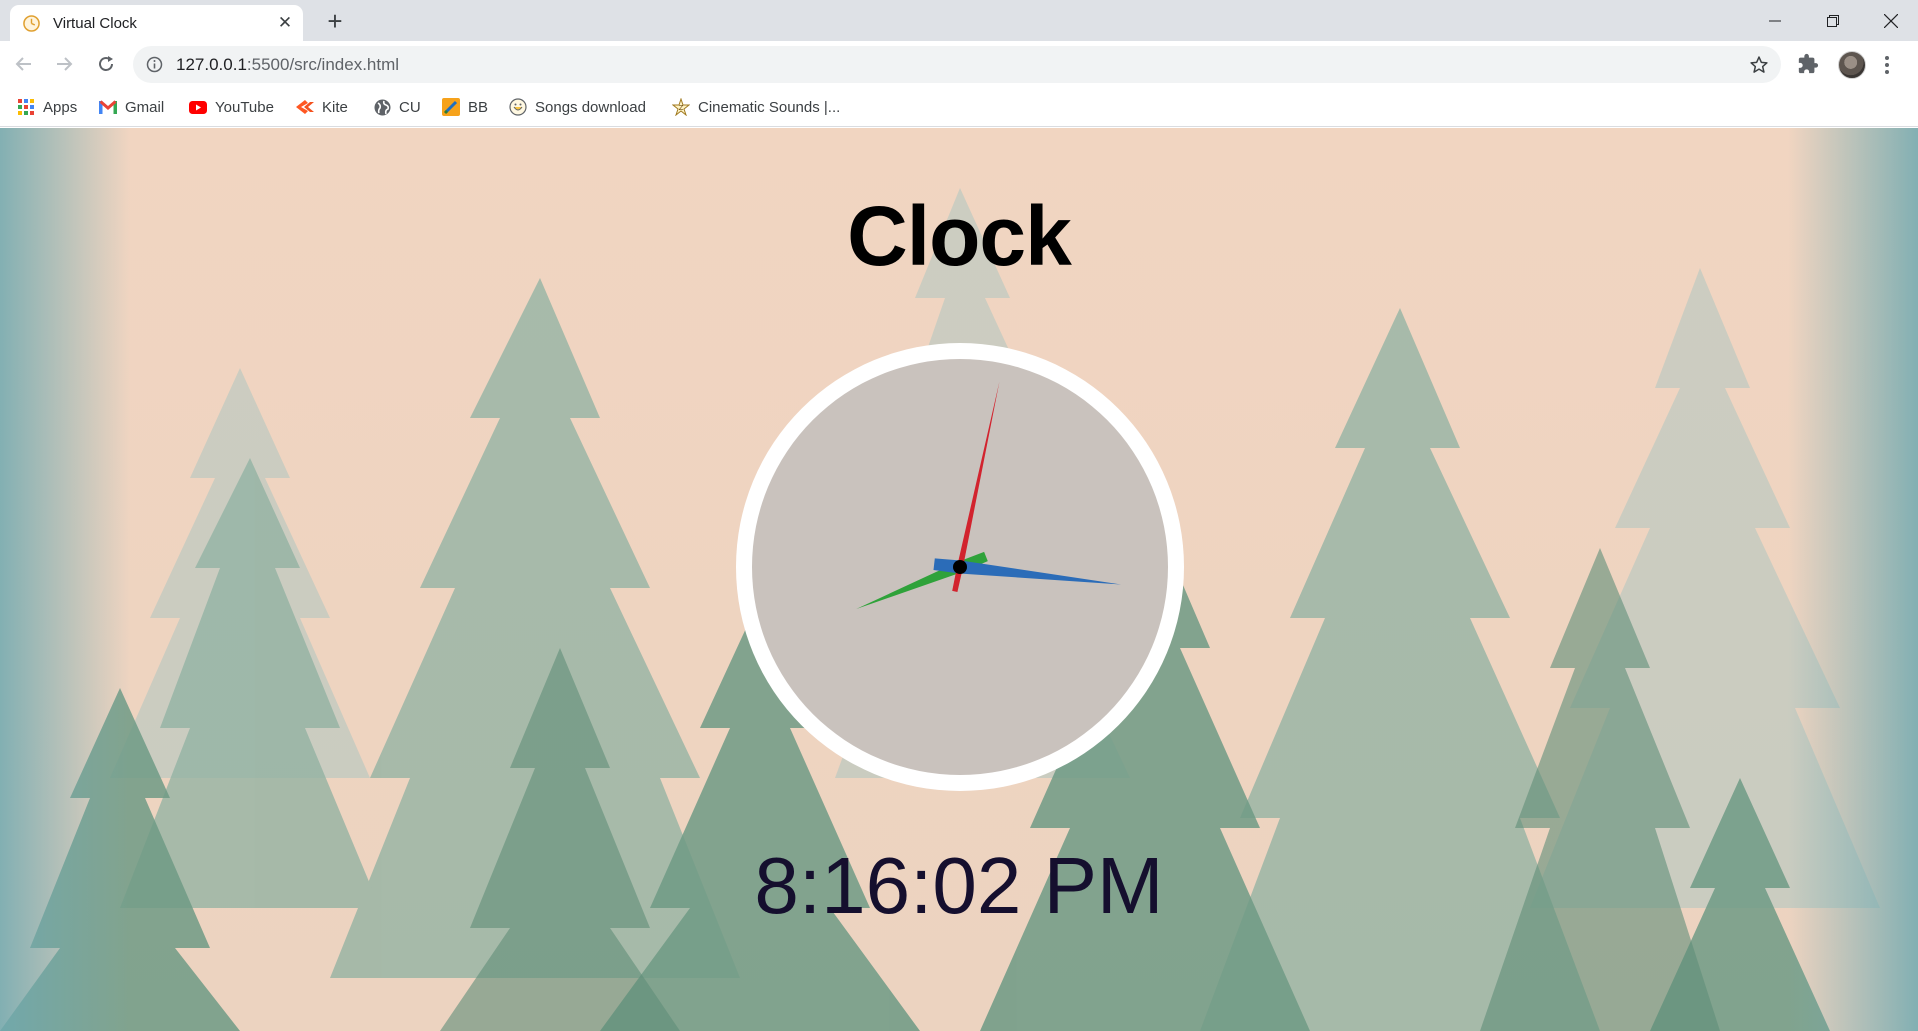 This screenshot has height=1031, width=1918. Describe the element at coordinates (323, 64) in the screenshot. I see `url-path: :5500/src/index.html` at that location.